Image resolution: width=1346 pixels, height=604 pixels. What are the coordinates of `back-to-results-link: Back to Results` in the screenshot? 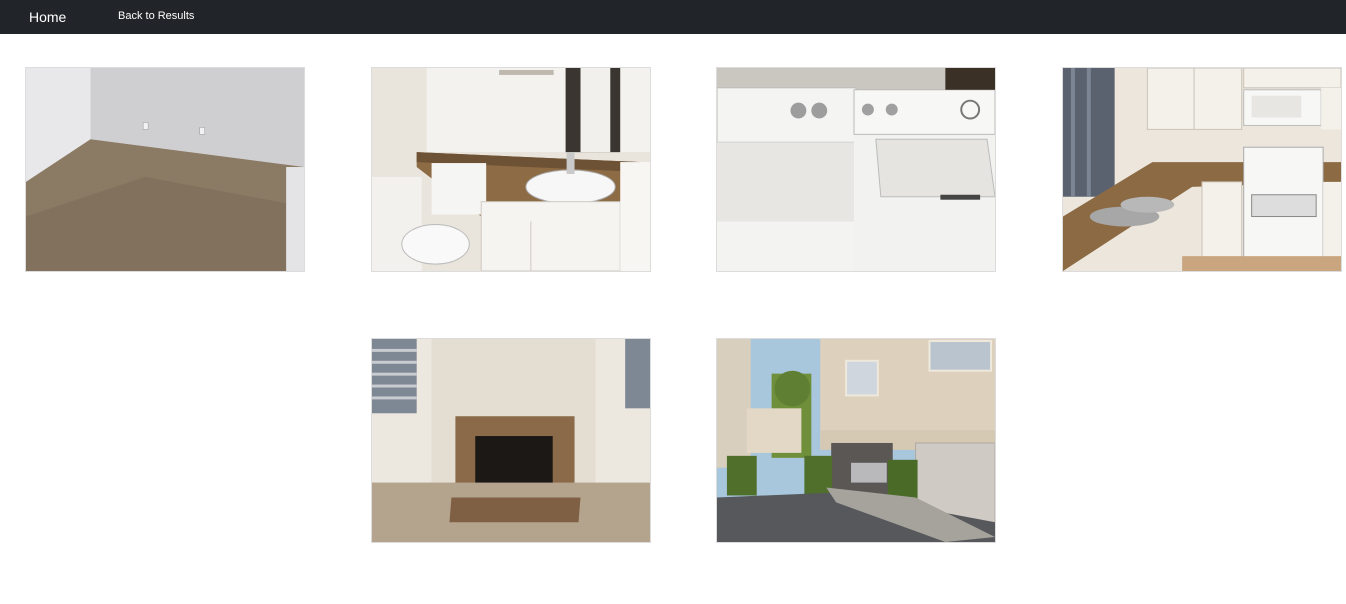 It's located at (156, 16).